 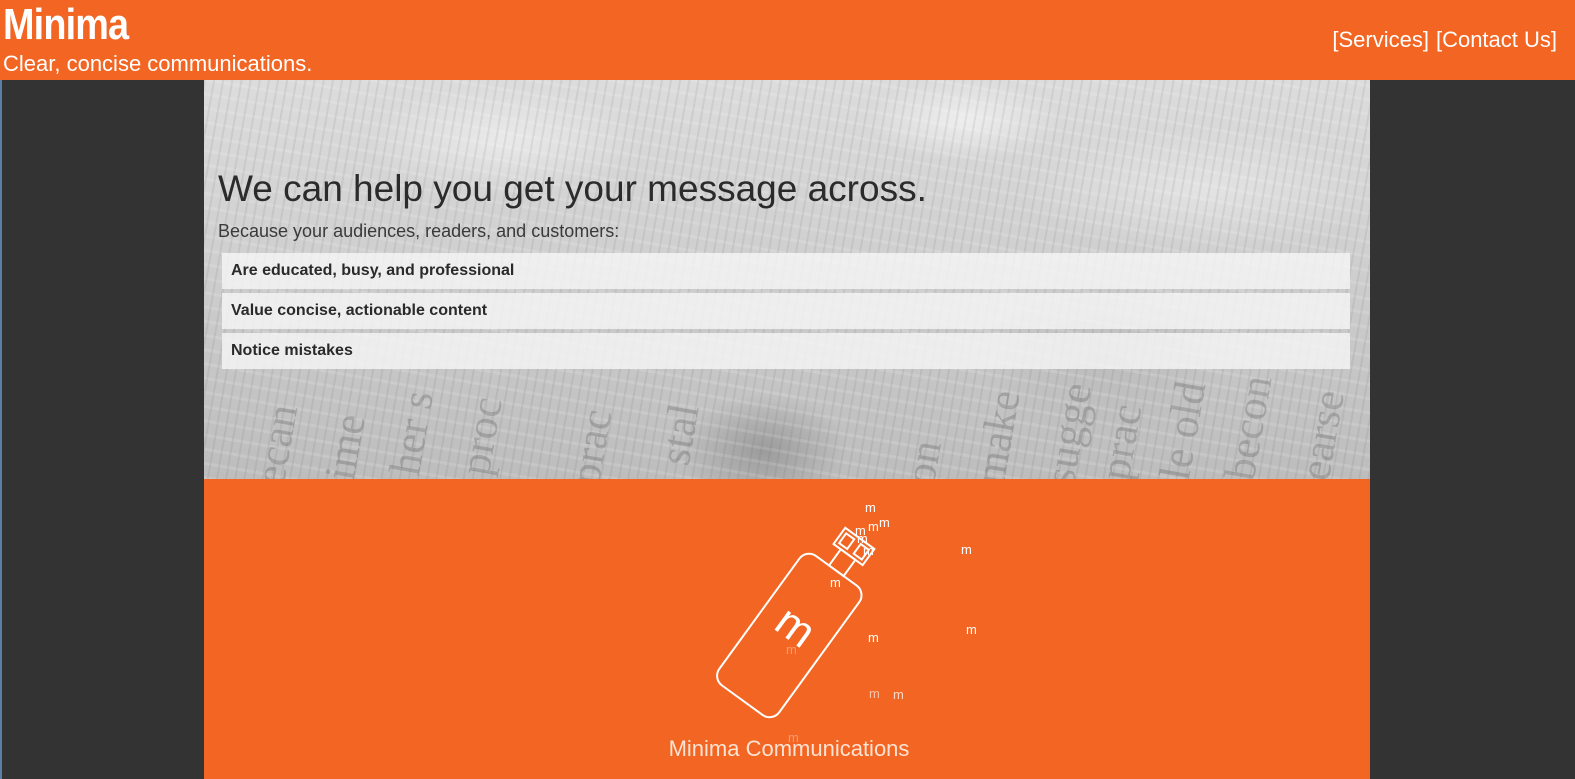 I want to click on company-name: Minima Communications, so click(x=789, y=748).